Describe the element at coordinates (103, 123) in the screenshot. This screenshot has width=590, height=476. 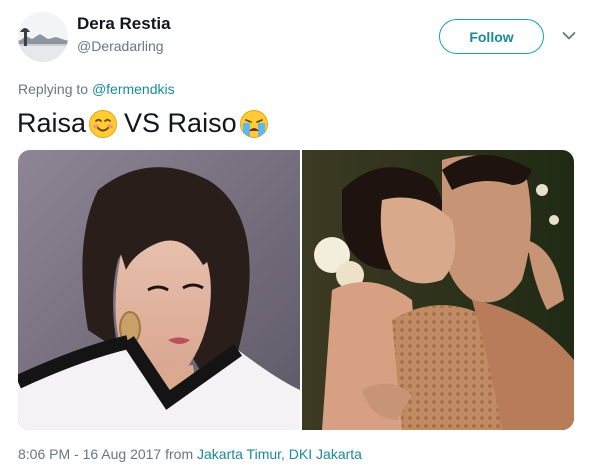
I see `smiling-face-emoji-icon` at that location.